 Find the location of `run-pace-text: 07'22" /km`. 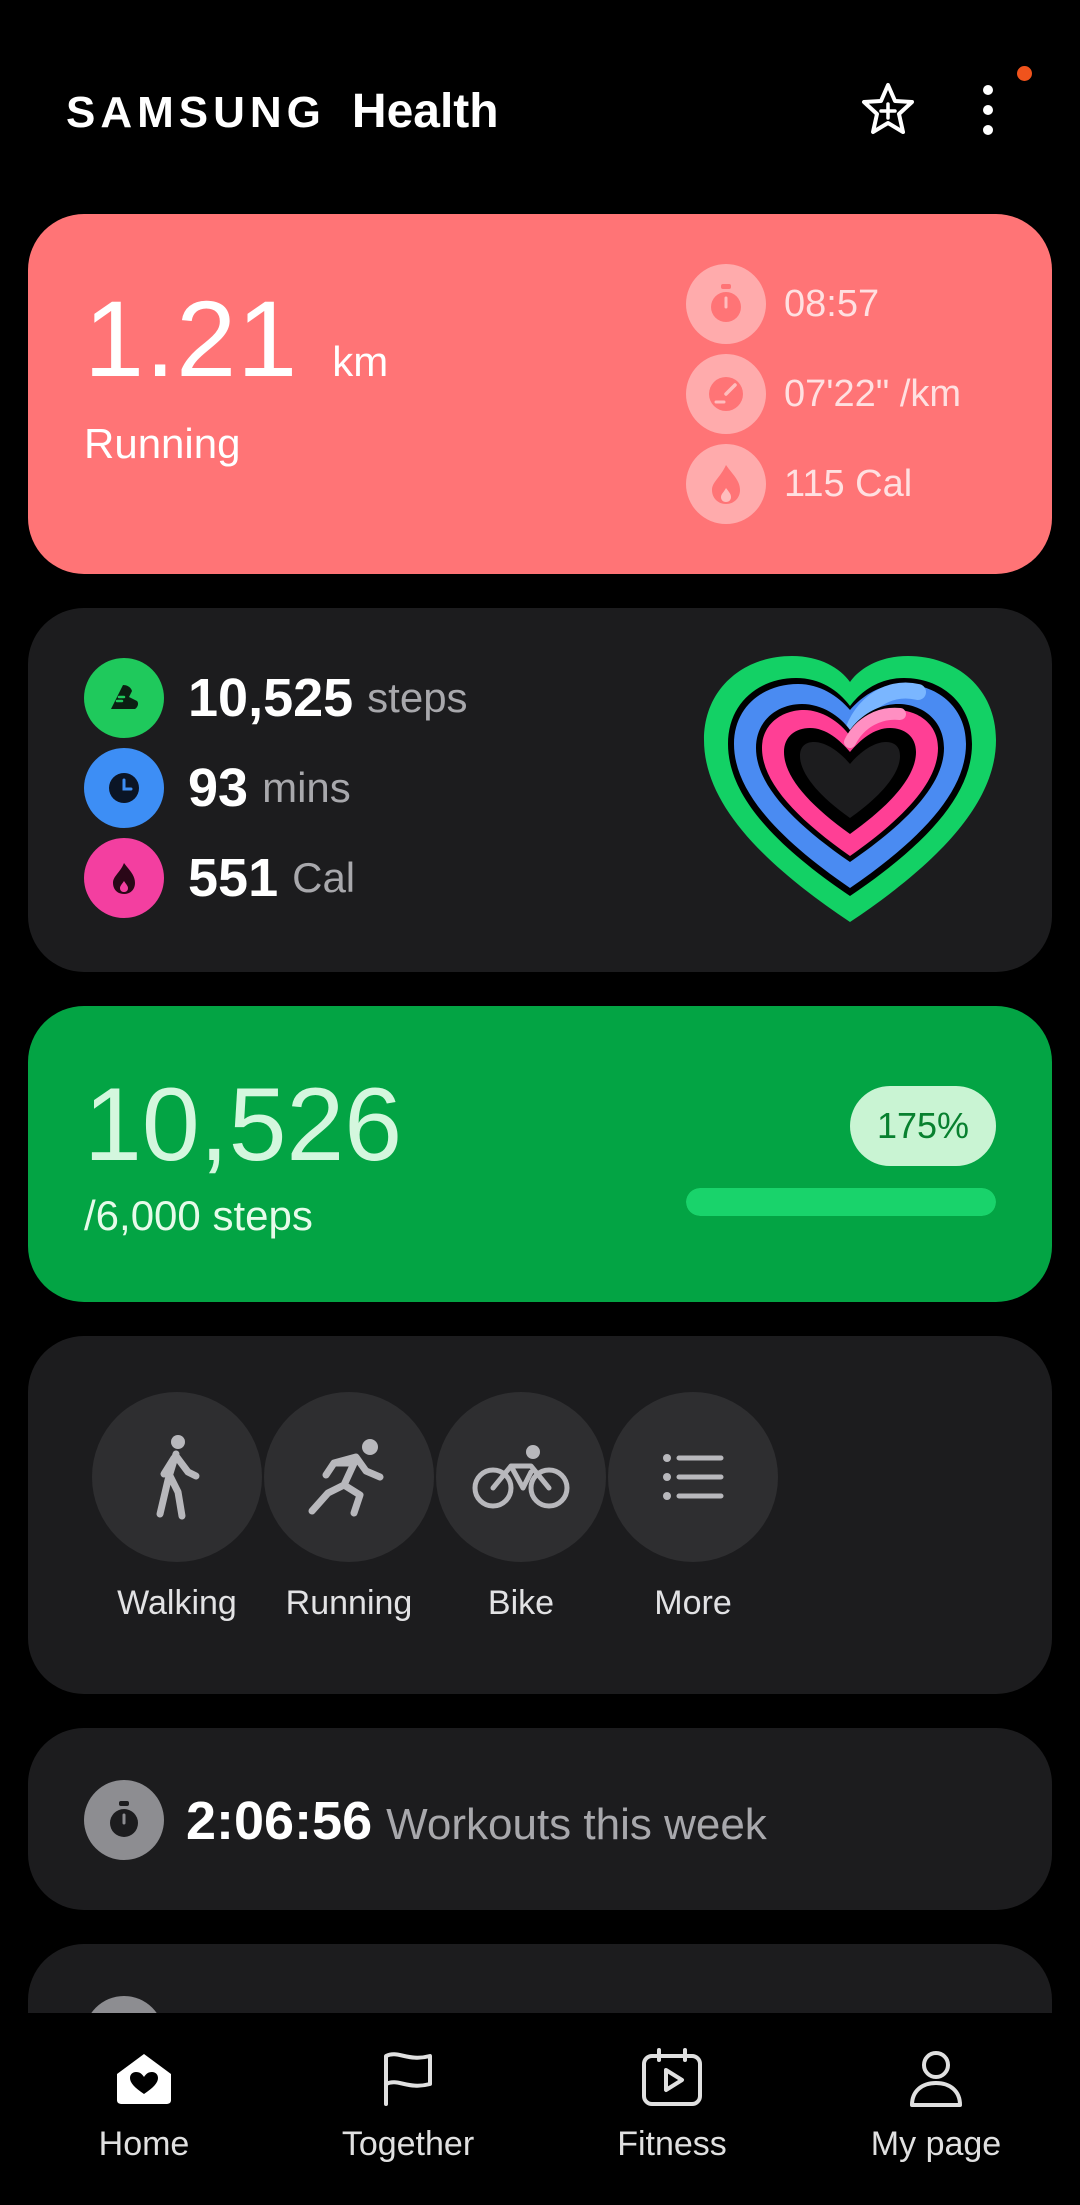

run-pace-text: 07'22" /km is located at coordinates (873, 393).